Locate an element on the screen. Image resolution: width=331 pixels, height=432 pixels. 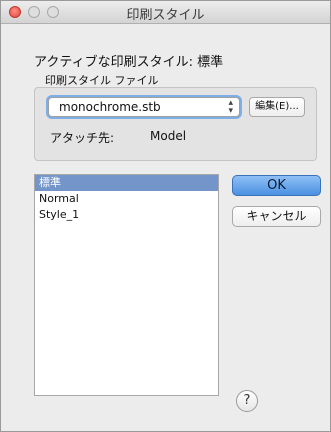
style-file-select: monochrome.stb ▴ ▾ is located at coordinates (144, 107).